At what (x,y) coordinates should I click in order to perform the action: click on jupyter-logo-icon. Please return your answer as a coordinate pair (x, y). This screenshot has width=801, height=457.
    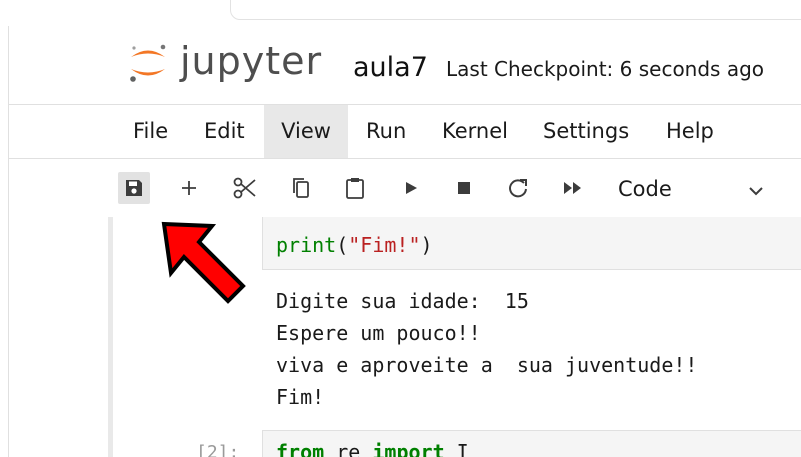
    Looking at the image, I should click on (148, 63).